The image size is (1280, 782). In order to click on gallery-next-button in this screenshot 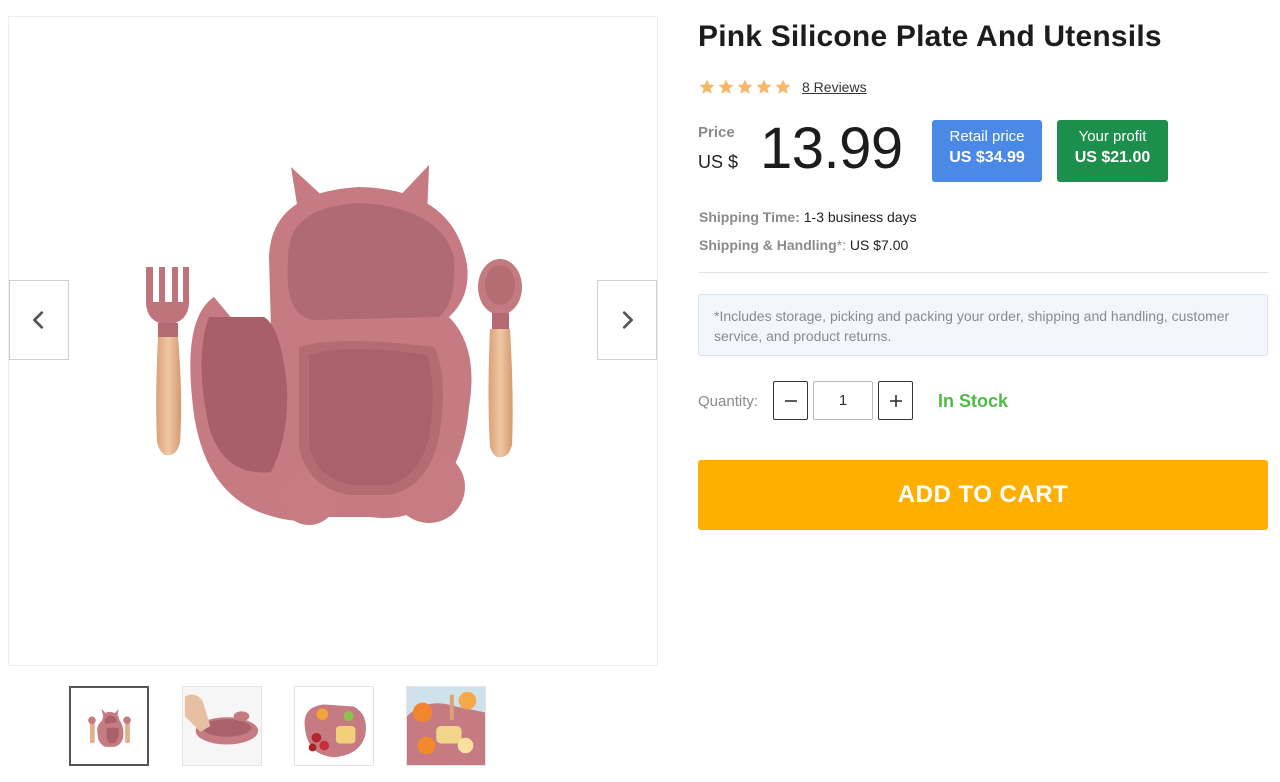, I will do `click(627, 320)`.